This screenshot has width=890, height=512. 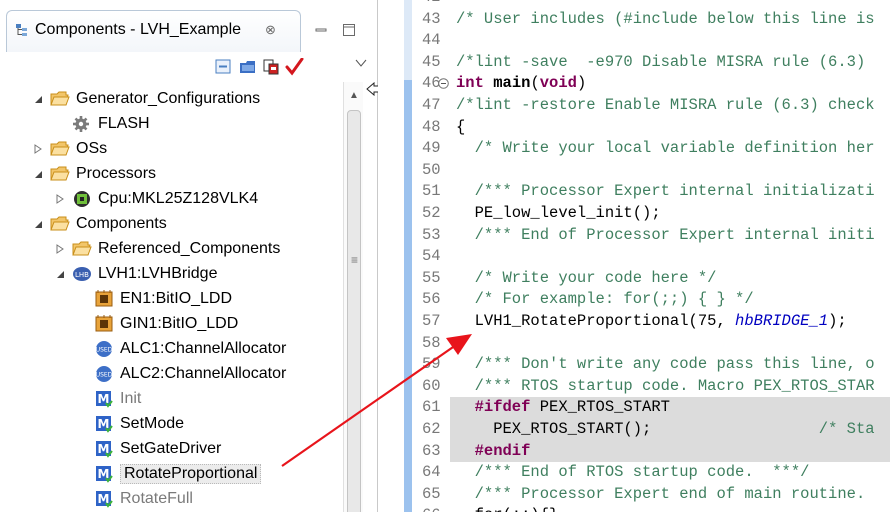 I want to click on code-line: 62 PEX_RTOS_START(); /* Sta, so click(x=634, y=430).